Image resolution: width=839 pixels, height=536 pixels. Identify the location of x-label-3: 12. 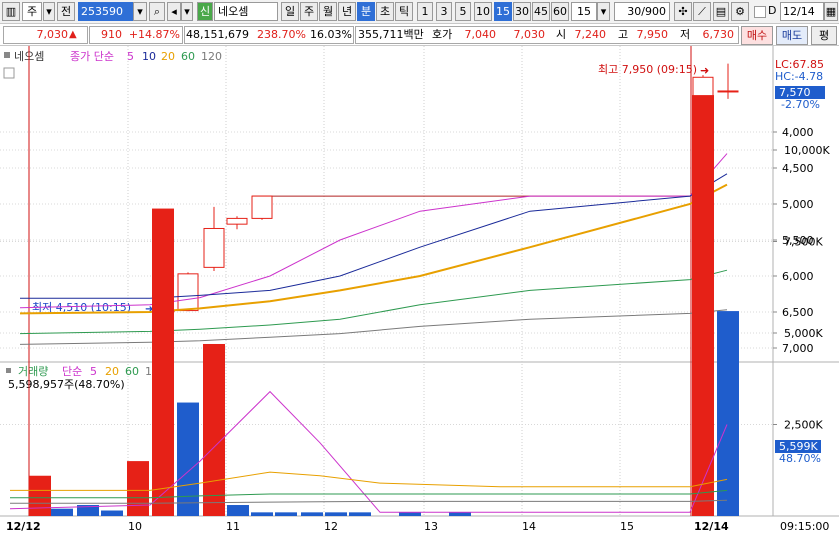
(331, 526).